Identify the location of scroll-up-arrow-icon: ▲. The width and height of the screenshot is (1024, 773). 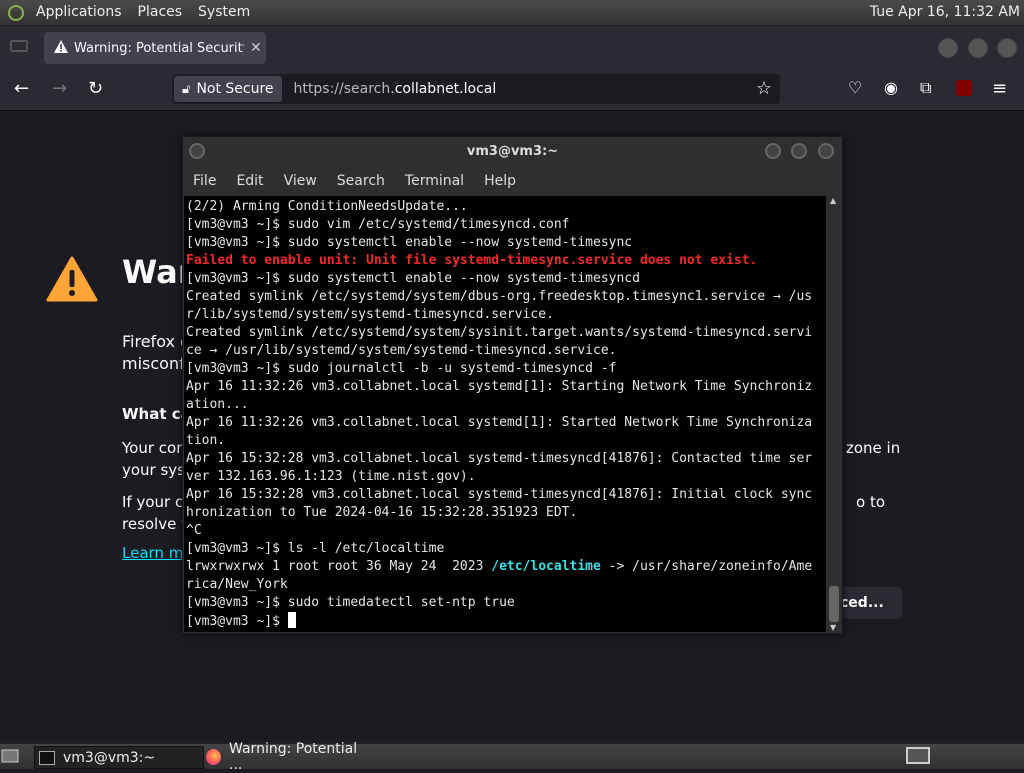
(833, 200).